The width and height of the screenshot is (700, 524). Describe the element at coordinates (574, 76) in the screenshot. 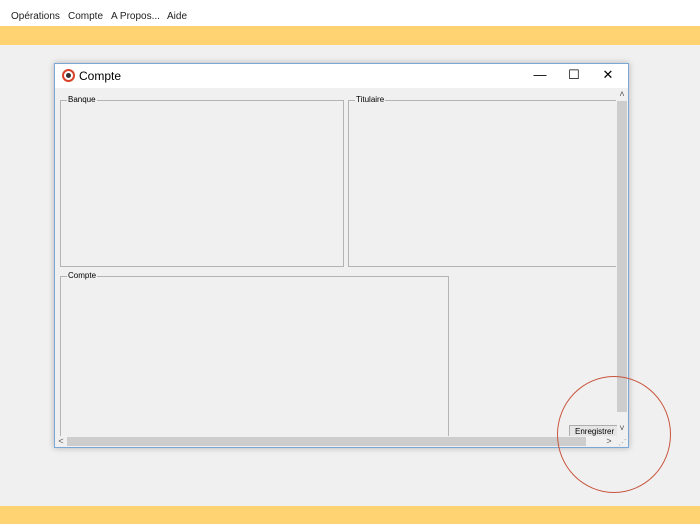

I see `maximize-button: ☐` at that location.